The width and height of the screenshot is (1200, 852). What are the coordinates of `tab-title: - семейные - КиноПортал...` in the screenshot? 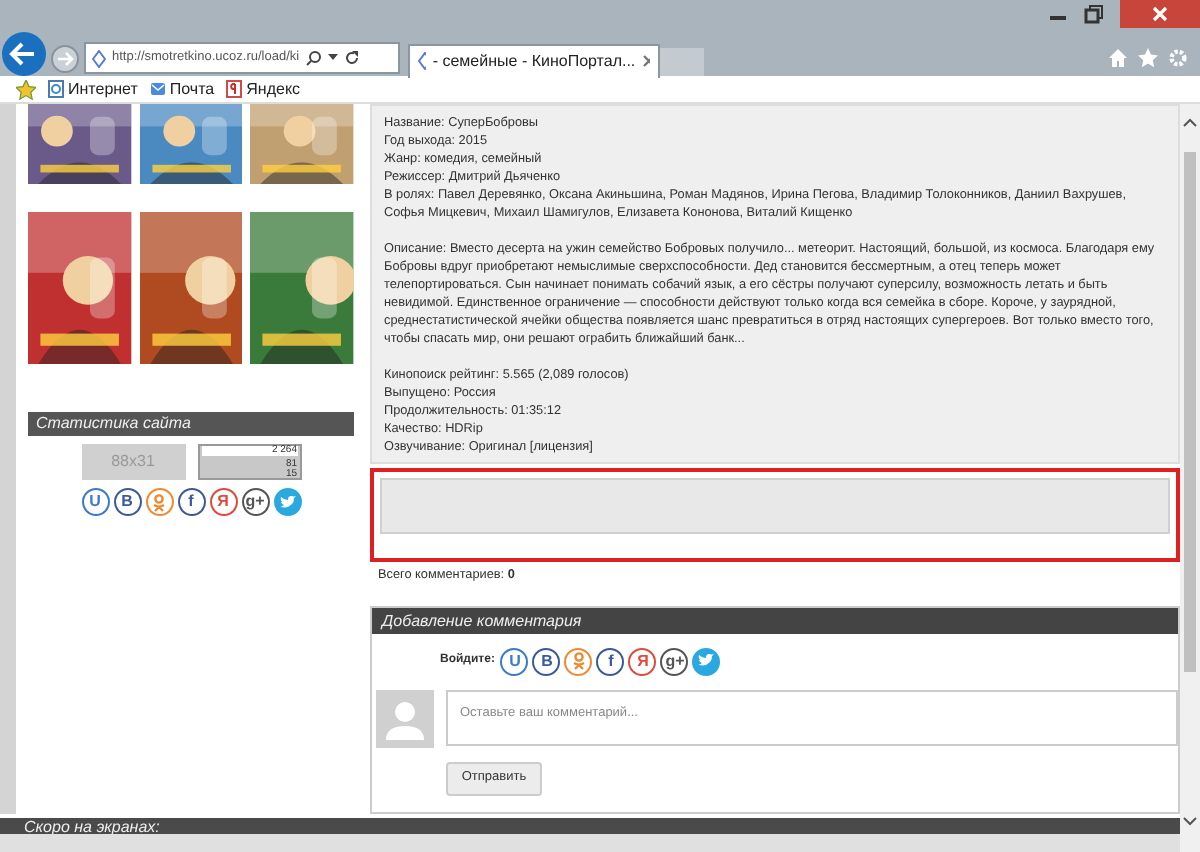 It's located at (534, 61).